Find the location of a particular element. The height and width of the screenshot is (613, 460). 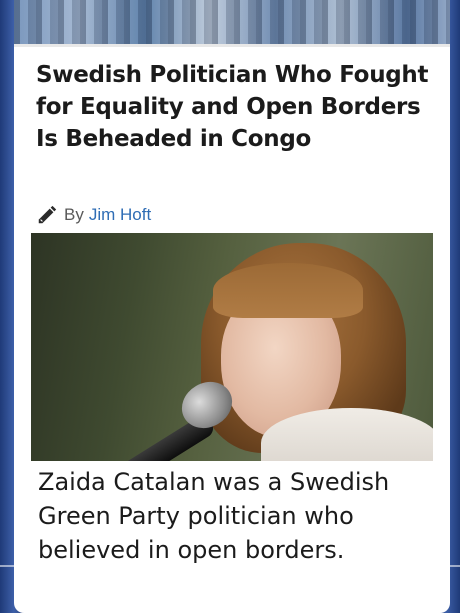

author-link: Jim Hoft is located at coordinates (120, 215).